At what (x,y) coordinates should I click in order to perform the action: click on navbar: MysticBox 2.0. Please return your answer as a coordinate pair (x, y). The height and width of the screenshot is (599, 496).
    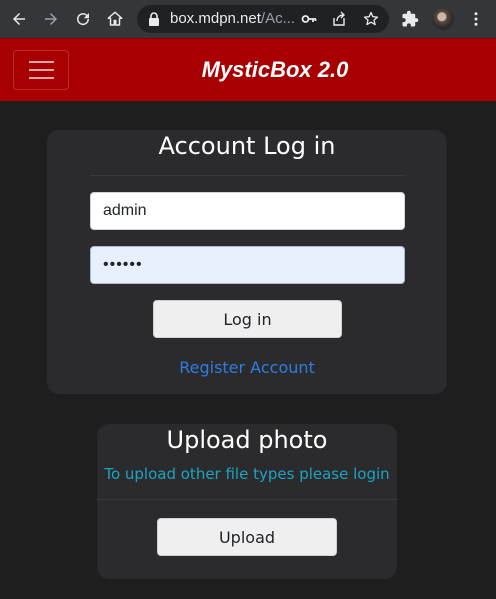
    Looking at the image, I should click on (248, 69).